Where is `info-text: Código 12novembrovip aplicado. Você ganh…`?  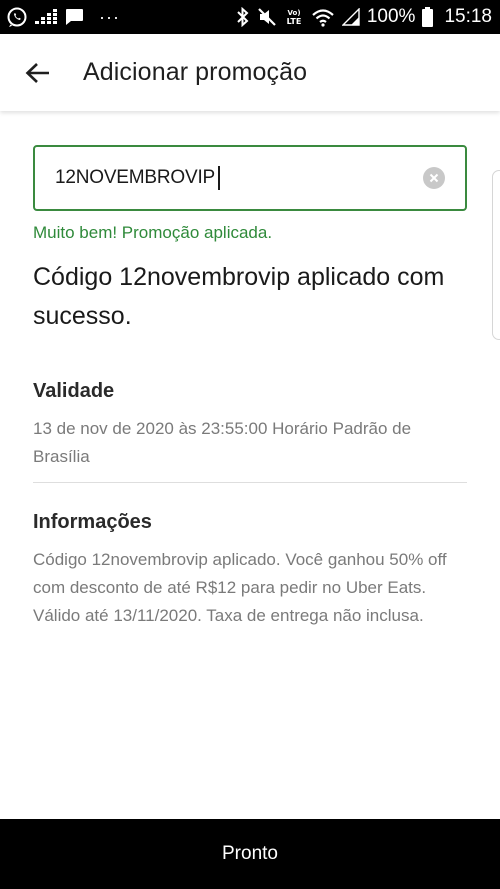 info-text: Código 12novembrovip aplicado. Você ganh… is located at coordinates (240, 587).